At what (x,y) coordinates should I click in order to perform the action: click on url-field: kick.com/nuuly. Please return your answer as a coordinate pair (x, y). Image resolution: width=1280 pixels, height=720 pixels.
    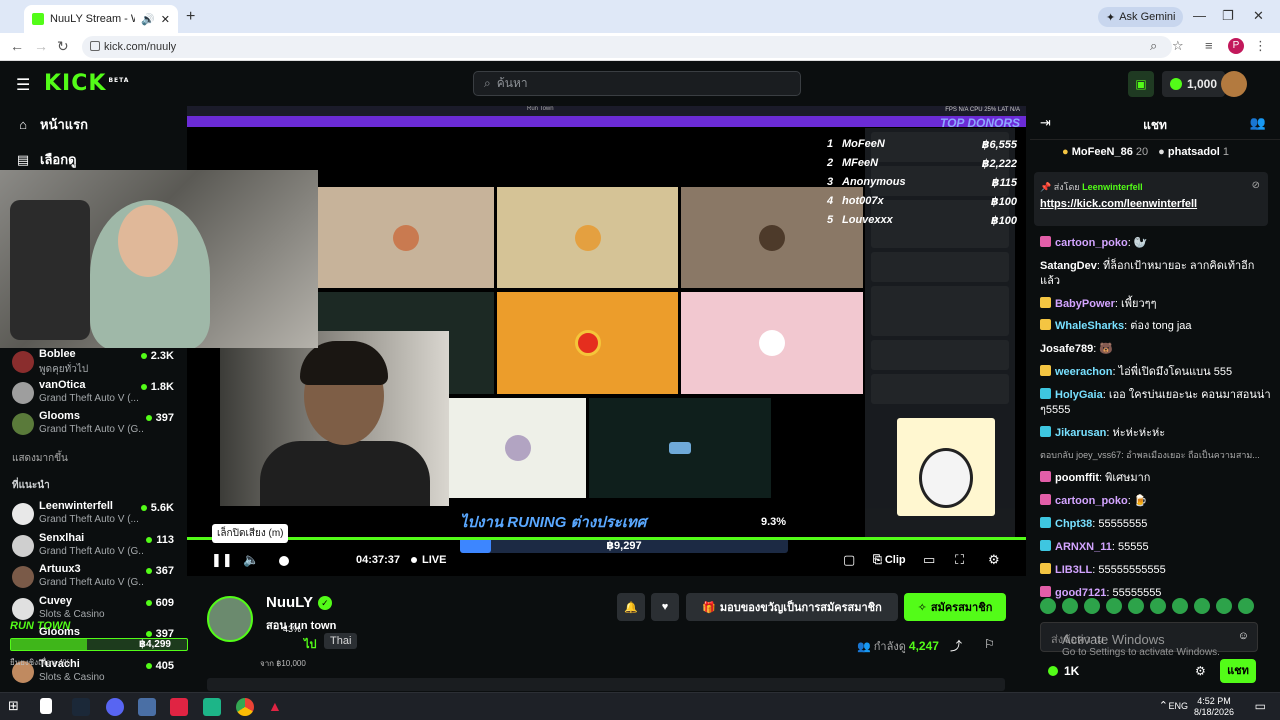
    Looking at the image, I should click on (627, 47).